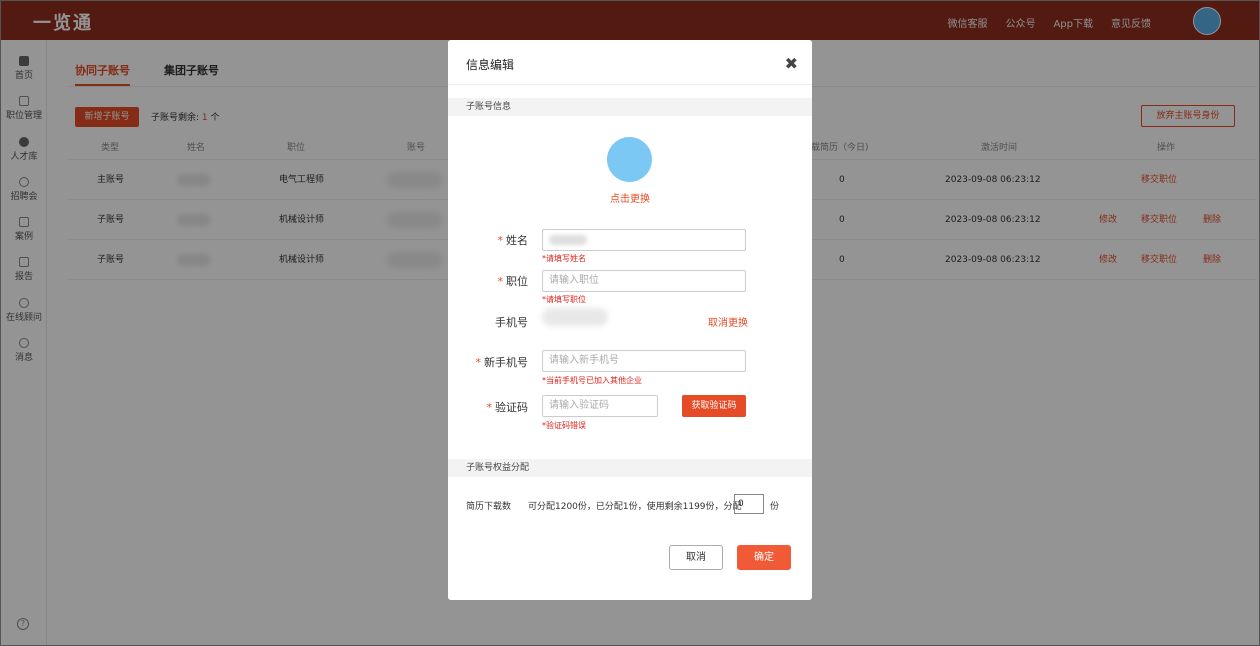  I want to click on section-label: 子账号信息, so click(489, 107).